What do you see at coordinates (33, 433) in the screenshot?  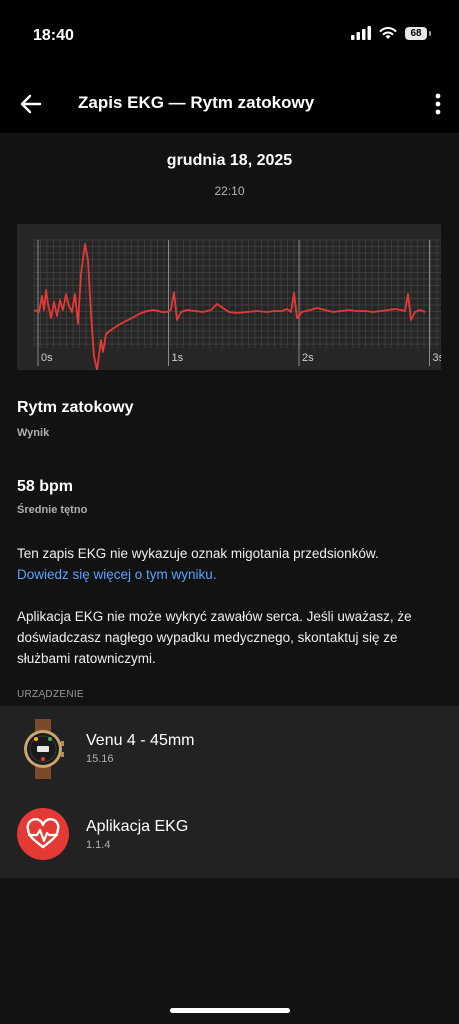 I see `result-label: Wynik` at bounding box center [33, 433].